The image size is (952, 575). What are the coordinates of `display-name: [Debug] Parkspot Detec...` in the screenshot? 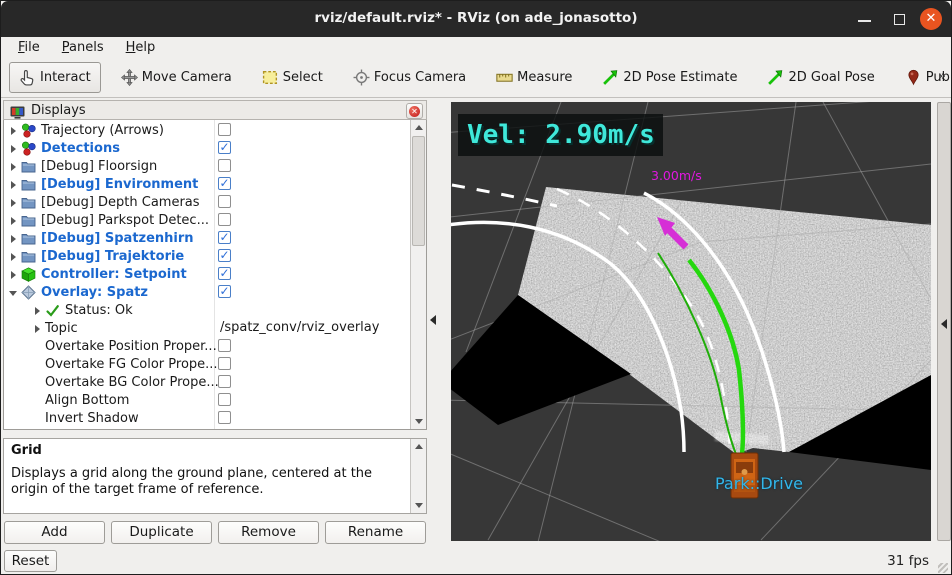 It's located at (125, 220).